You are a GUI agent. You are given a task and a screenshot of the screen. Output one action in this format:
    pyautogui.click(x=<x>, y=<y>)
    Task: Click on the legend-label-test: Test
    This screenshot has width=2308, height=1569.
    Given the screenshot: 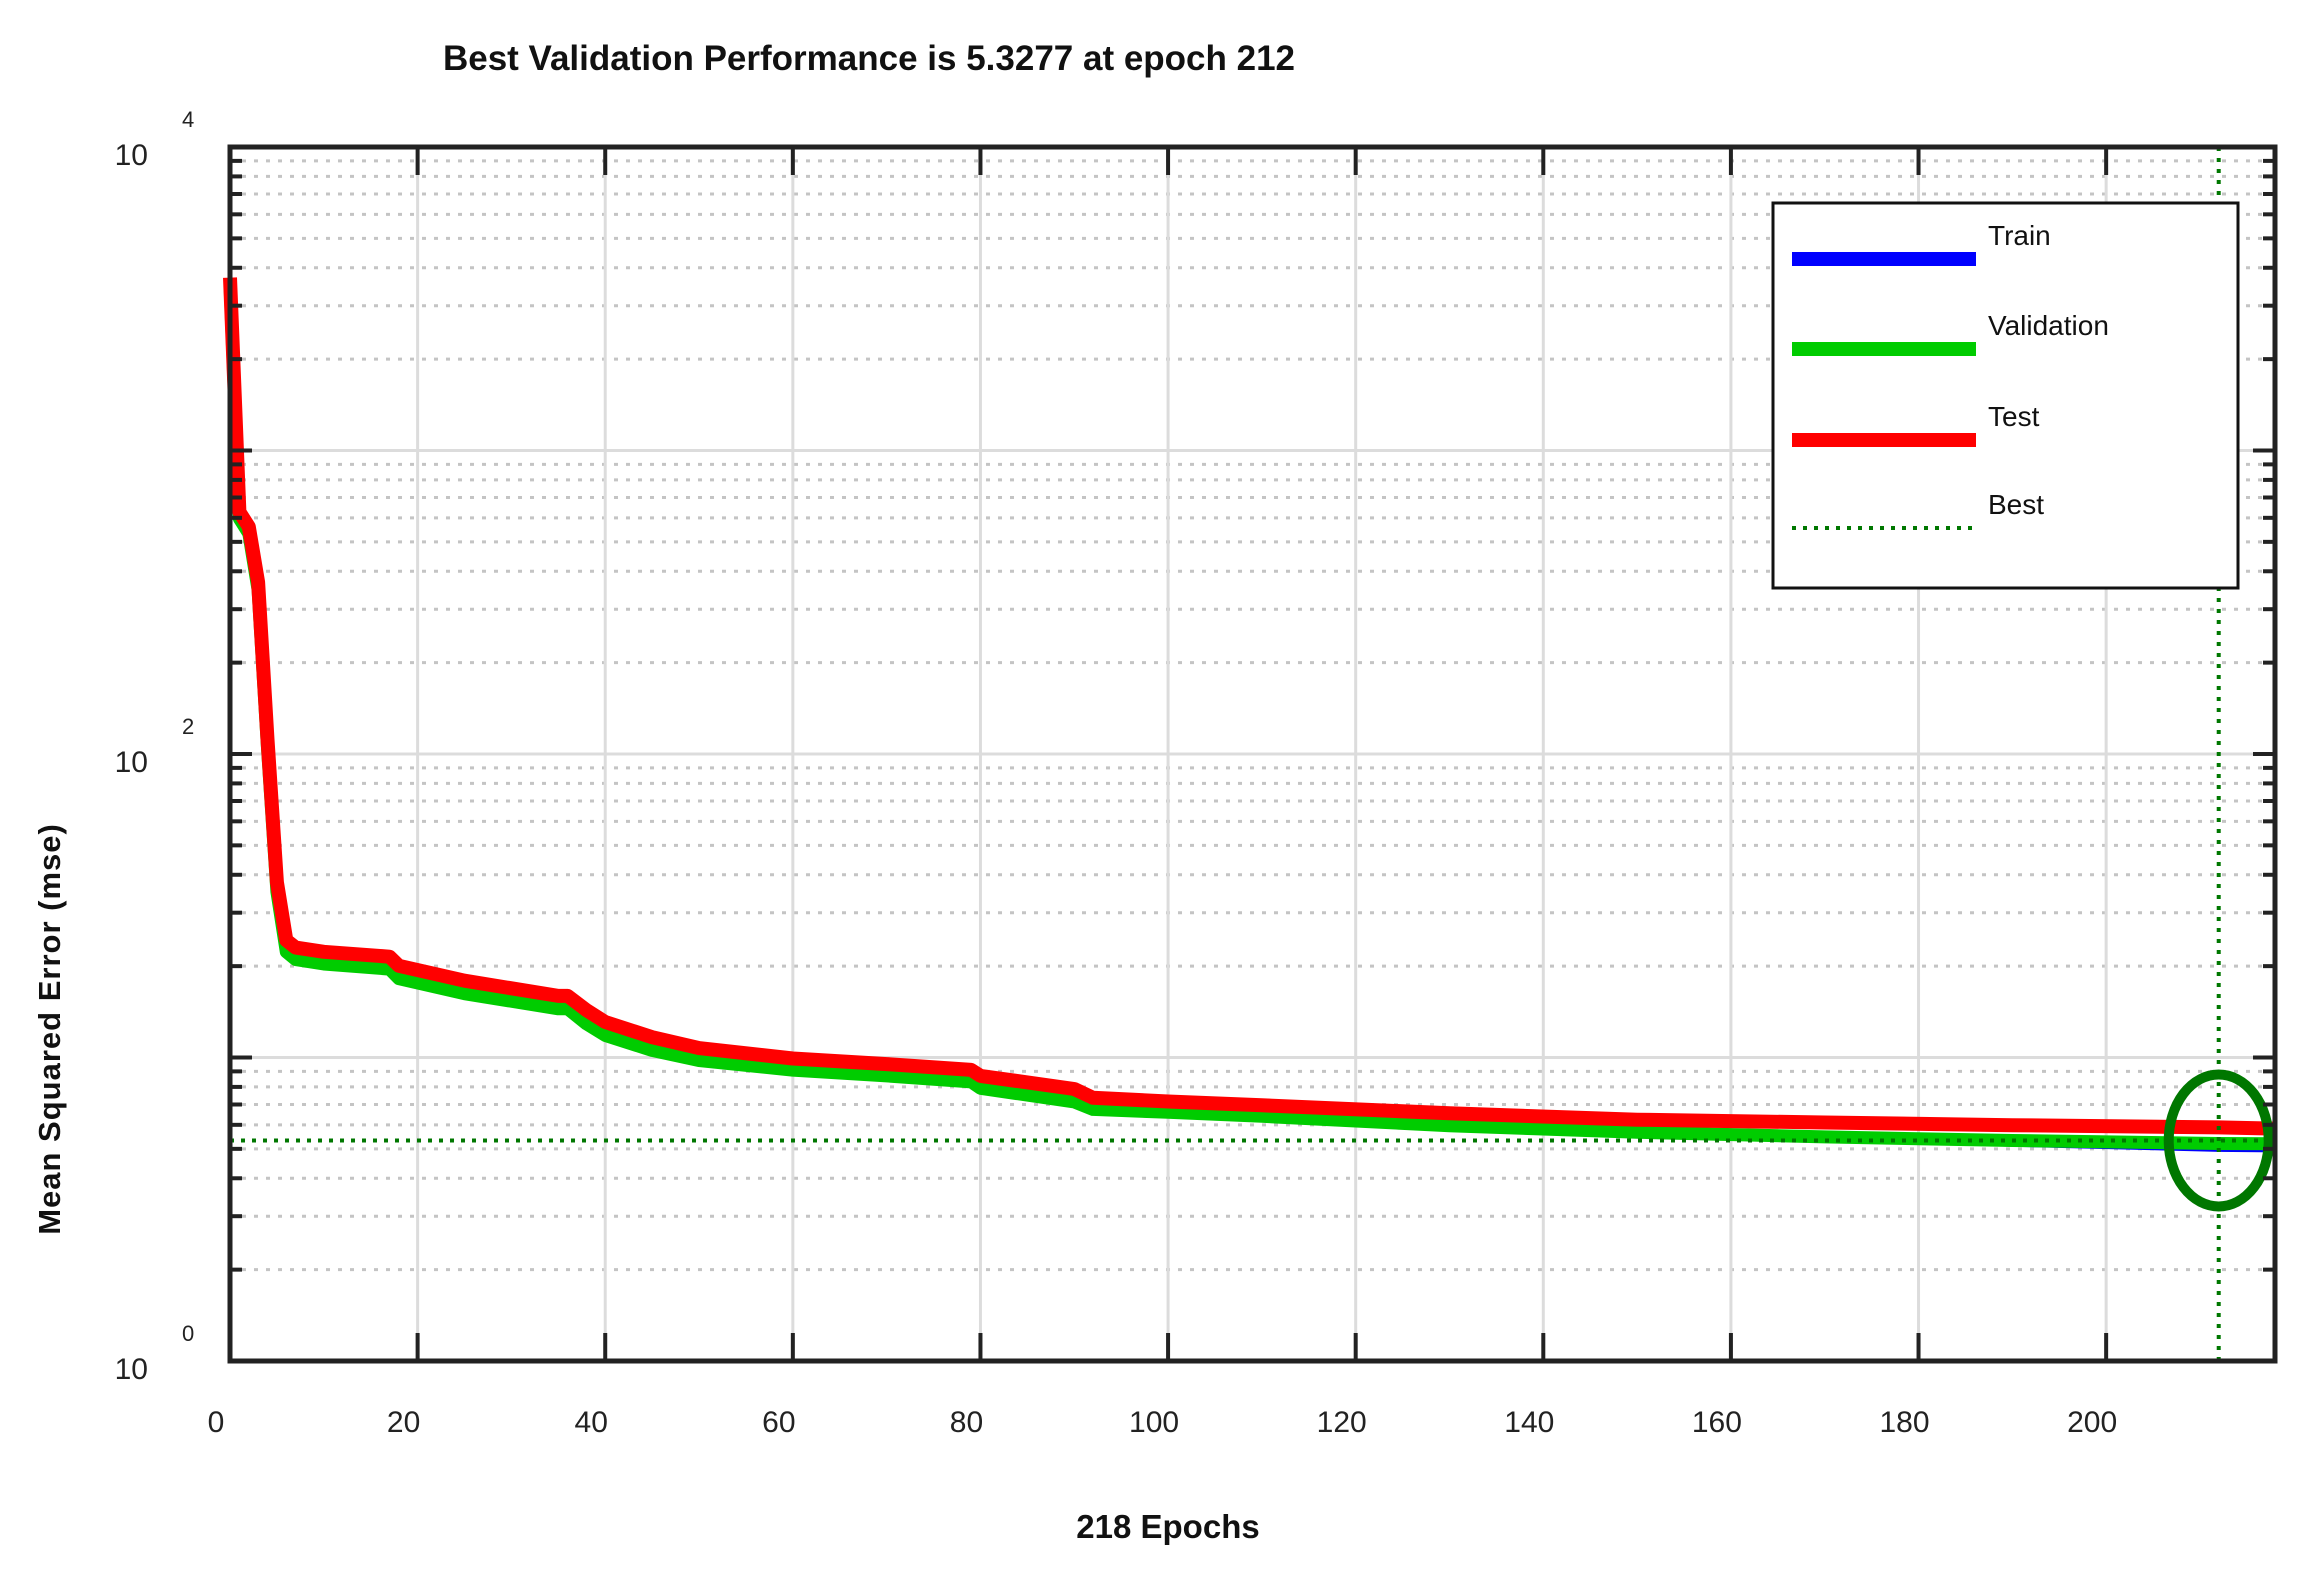 What is the action you would take?
    pyautogui.click(x=2014, y=416)
    